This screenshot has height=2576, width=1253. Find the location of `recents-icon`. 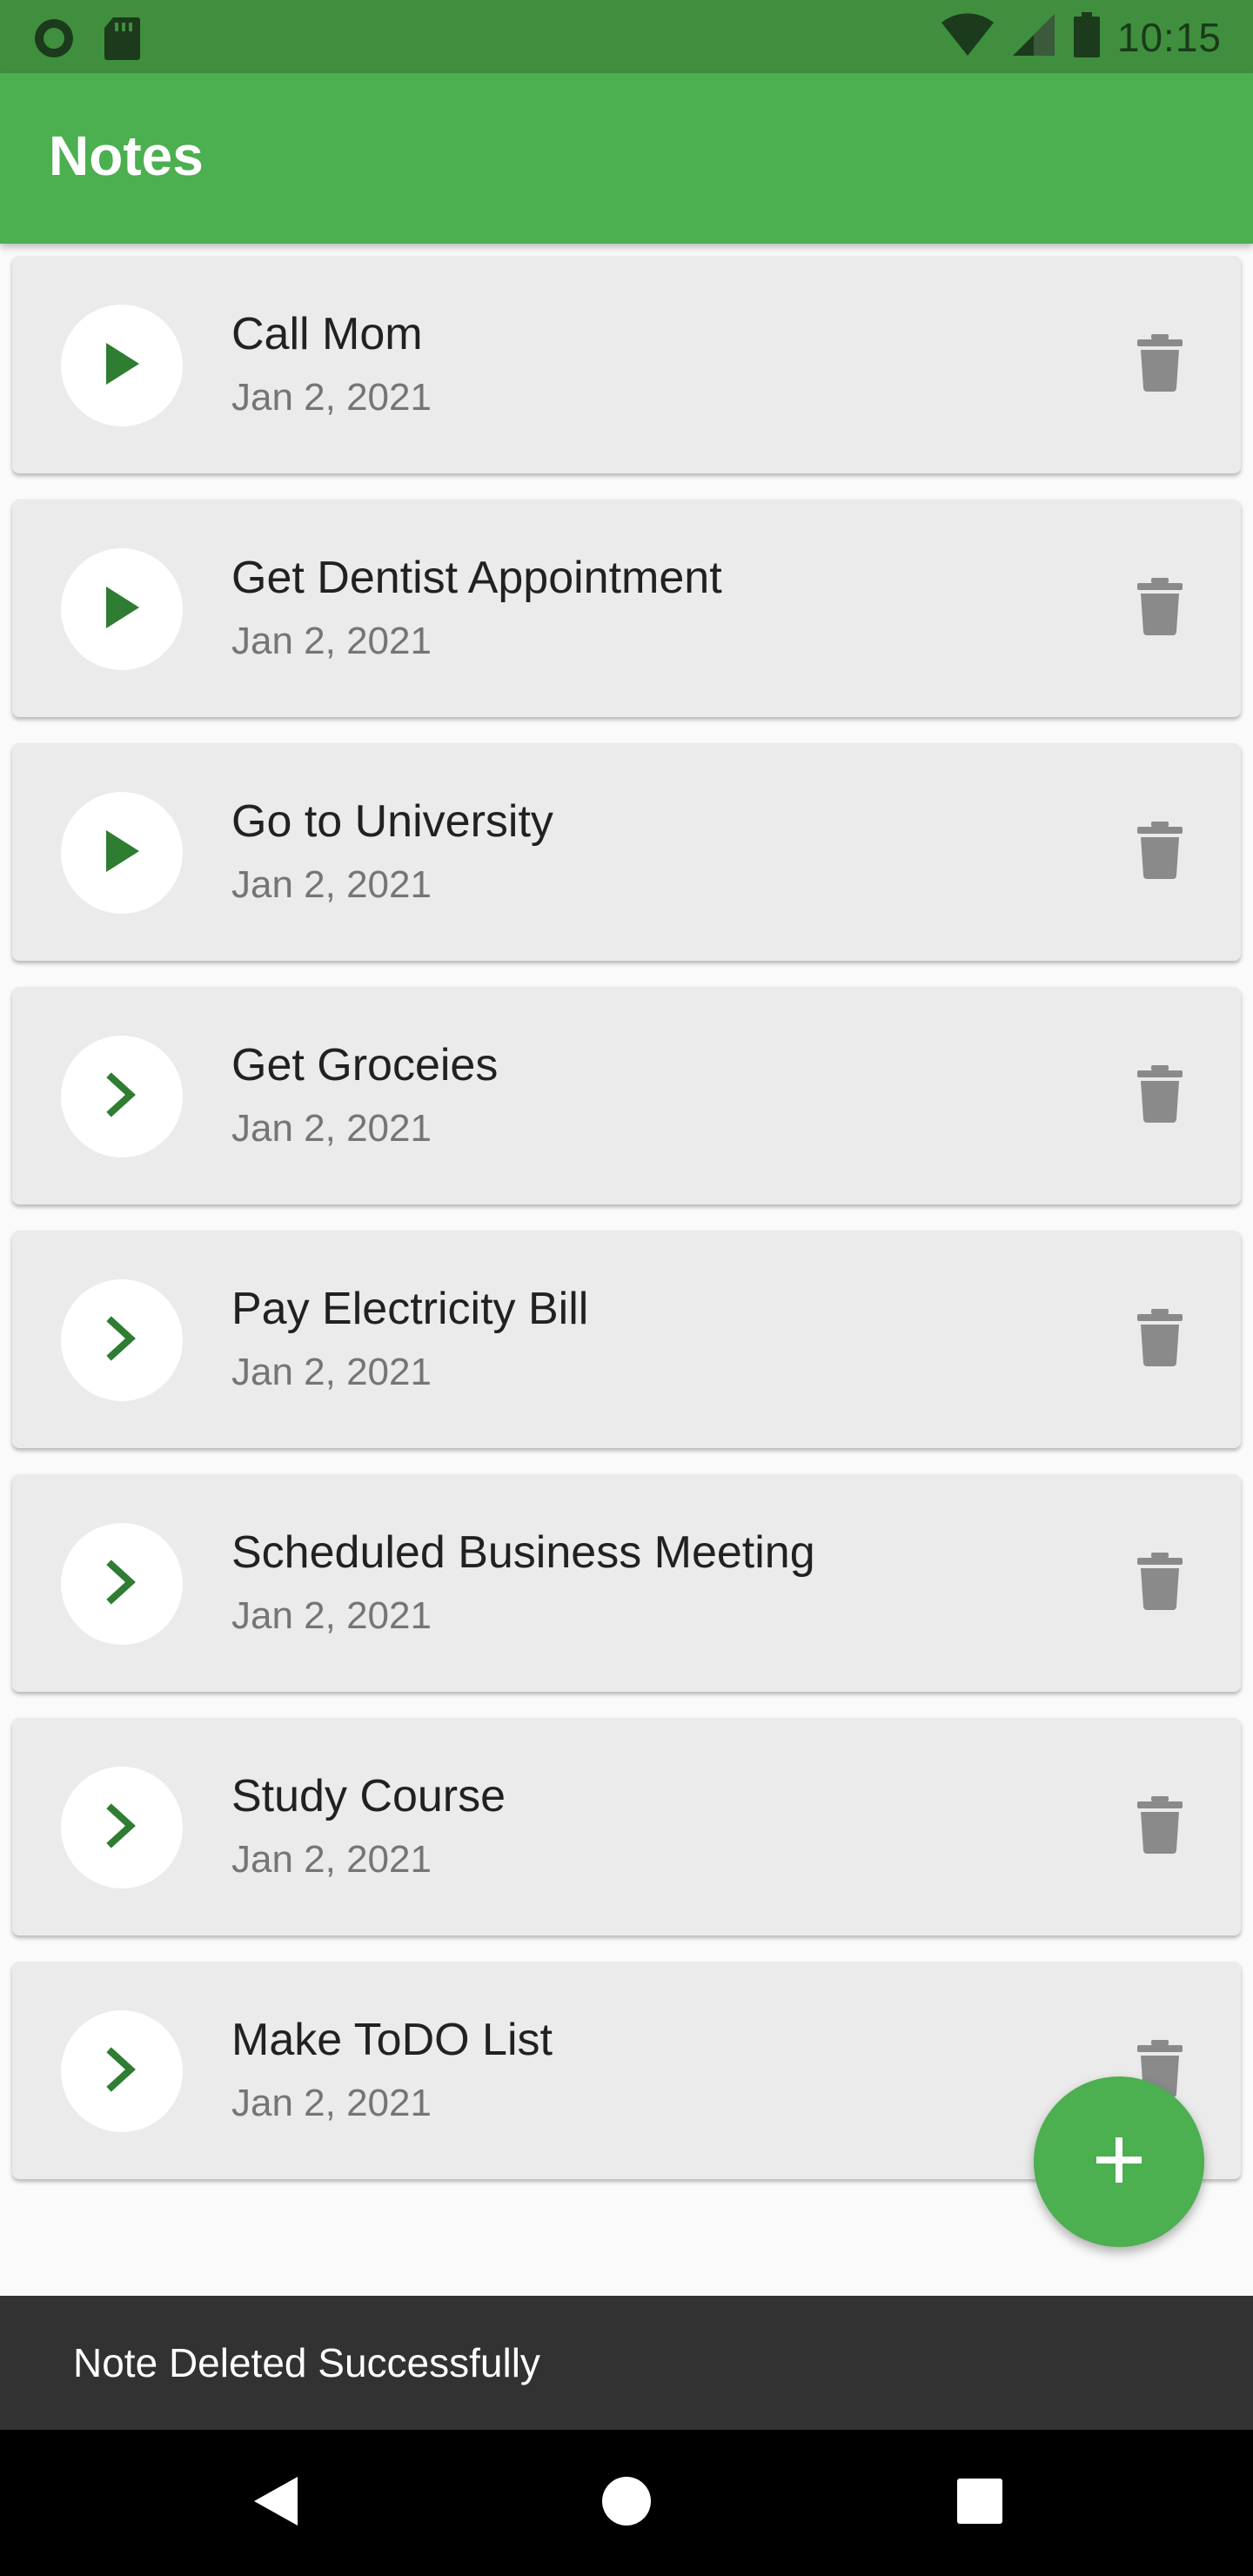

recents-icon is located at coordinates (979, 2504).